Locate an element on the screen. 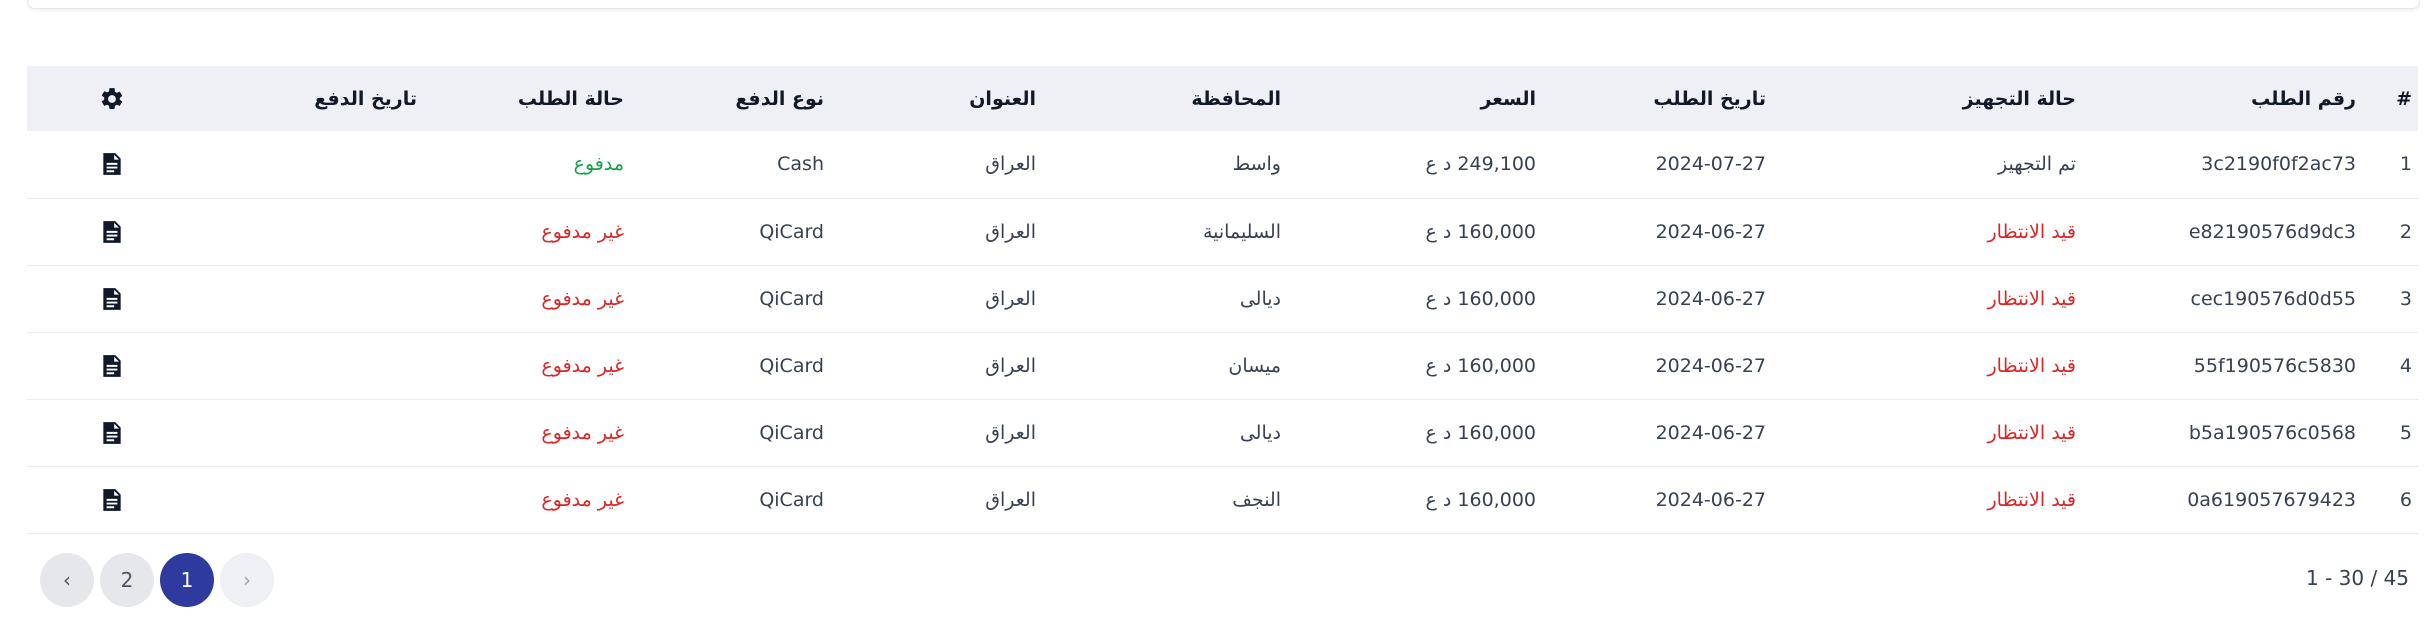  row-index-cell: 3 is located at coordinates (2387, 298).